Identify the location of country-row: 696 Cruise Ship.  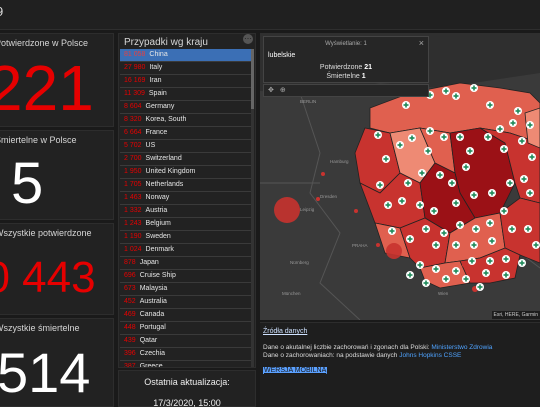
(187, 276).